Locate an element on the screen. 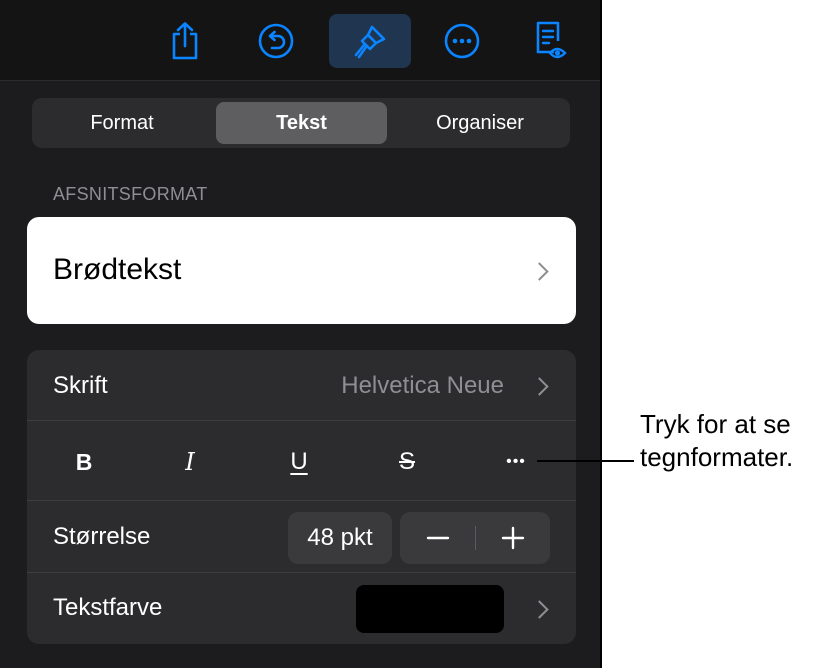 The width and height of the screenshot is (836, 668). italic-button: I is located at coordinates (190, 462).